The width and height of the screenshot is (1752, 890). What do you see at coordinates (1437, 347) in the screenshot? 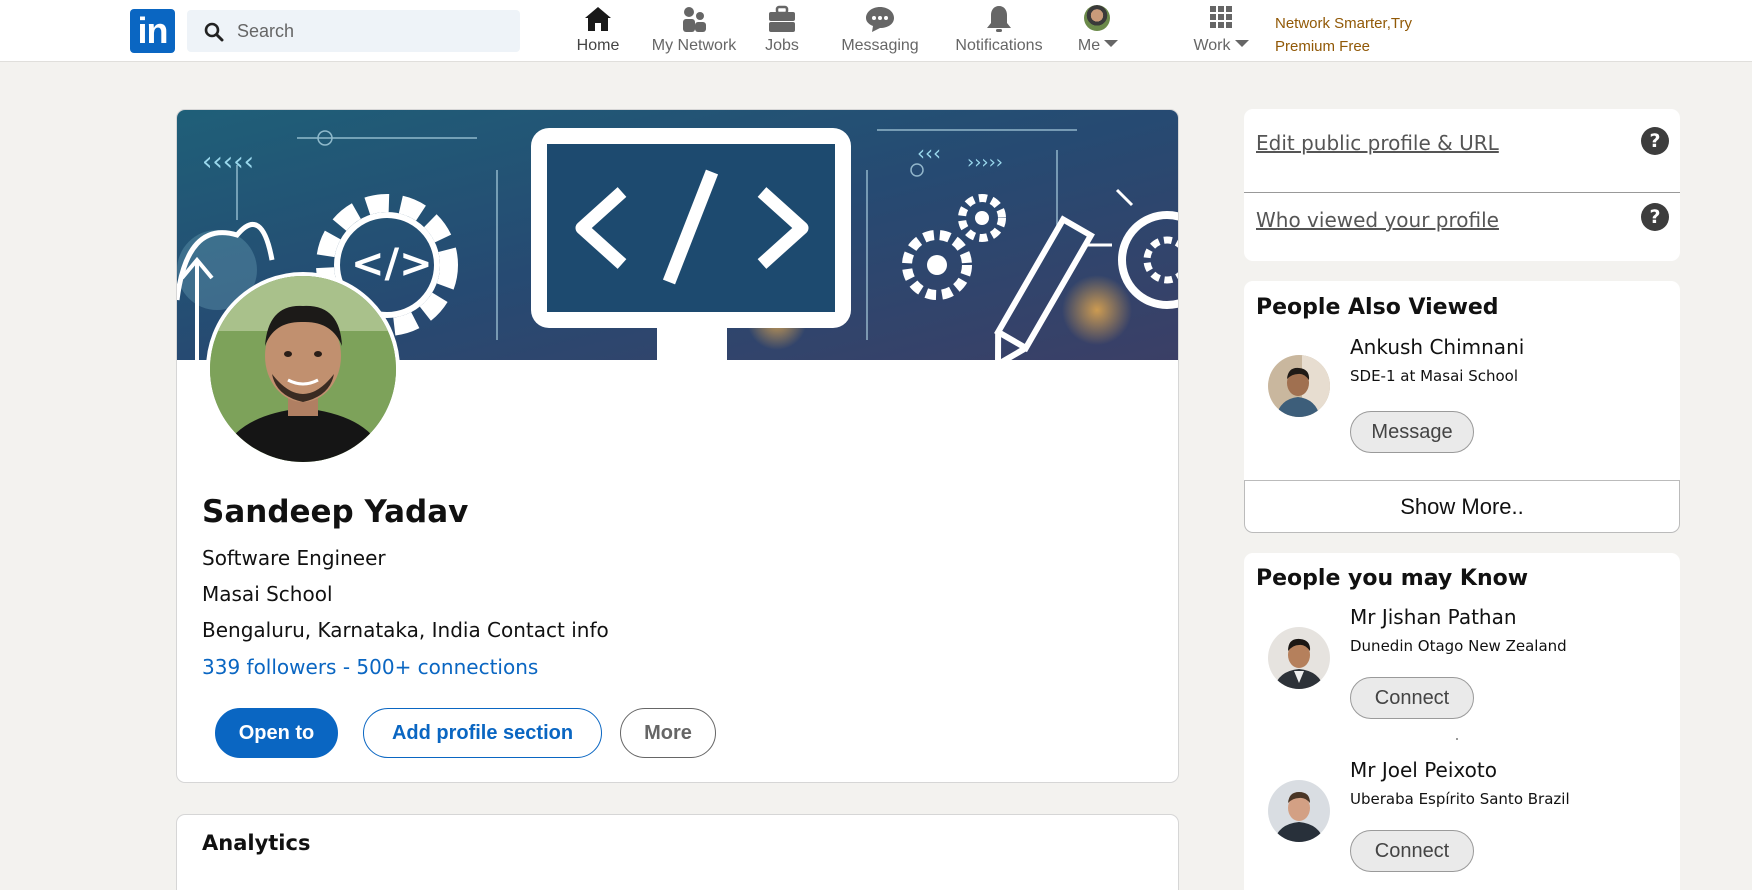
I see `person-name: Ankush Chimnani` at bounding box center [1437, 347].